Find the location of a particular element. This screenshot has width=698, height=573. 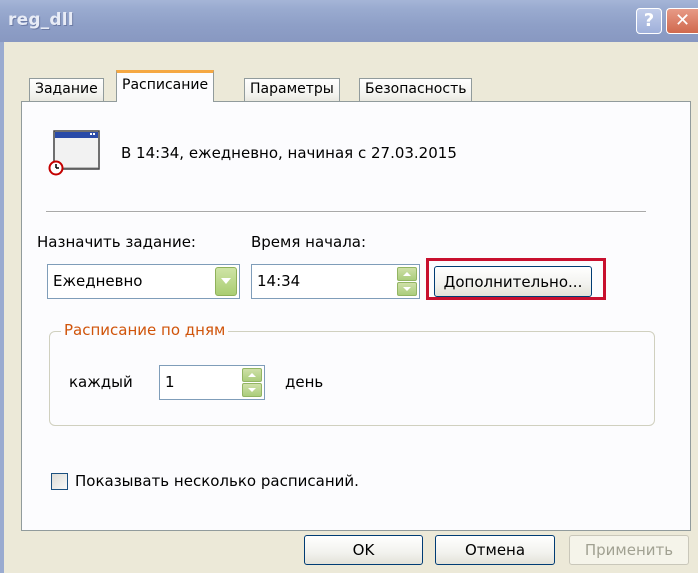

chevron-down-icon is located at coordinates (226, 281).